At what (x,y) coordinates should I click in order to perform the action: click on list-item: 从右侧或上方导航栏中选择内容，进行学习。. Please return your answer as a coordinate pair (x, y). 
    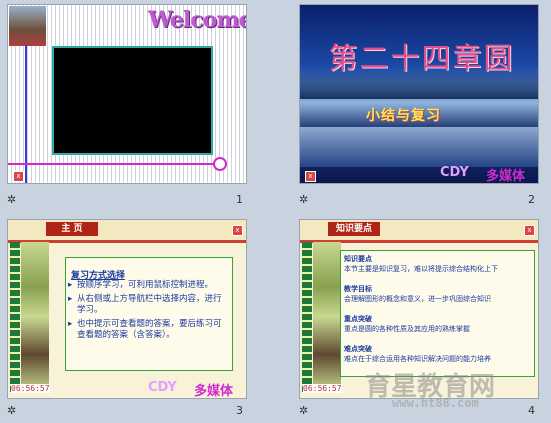
    Looking at the image, I should click on (148, 305).